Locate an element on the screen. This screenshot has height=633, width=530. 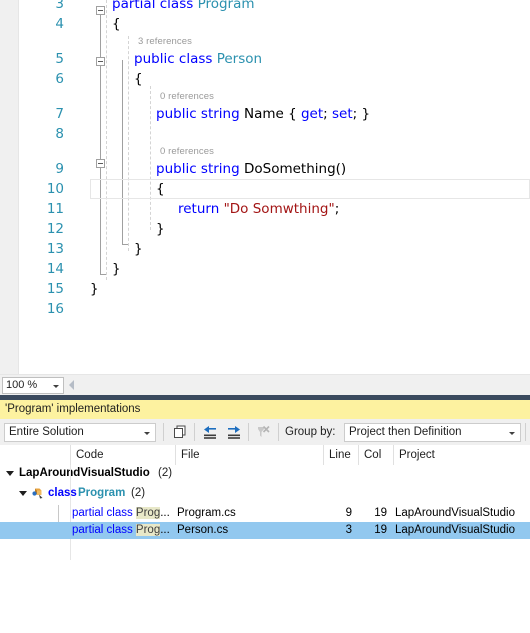
group-by-combo: Project then Definition is located at coordinates (432, 432).